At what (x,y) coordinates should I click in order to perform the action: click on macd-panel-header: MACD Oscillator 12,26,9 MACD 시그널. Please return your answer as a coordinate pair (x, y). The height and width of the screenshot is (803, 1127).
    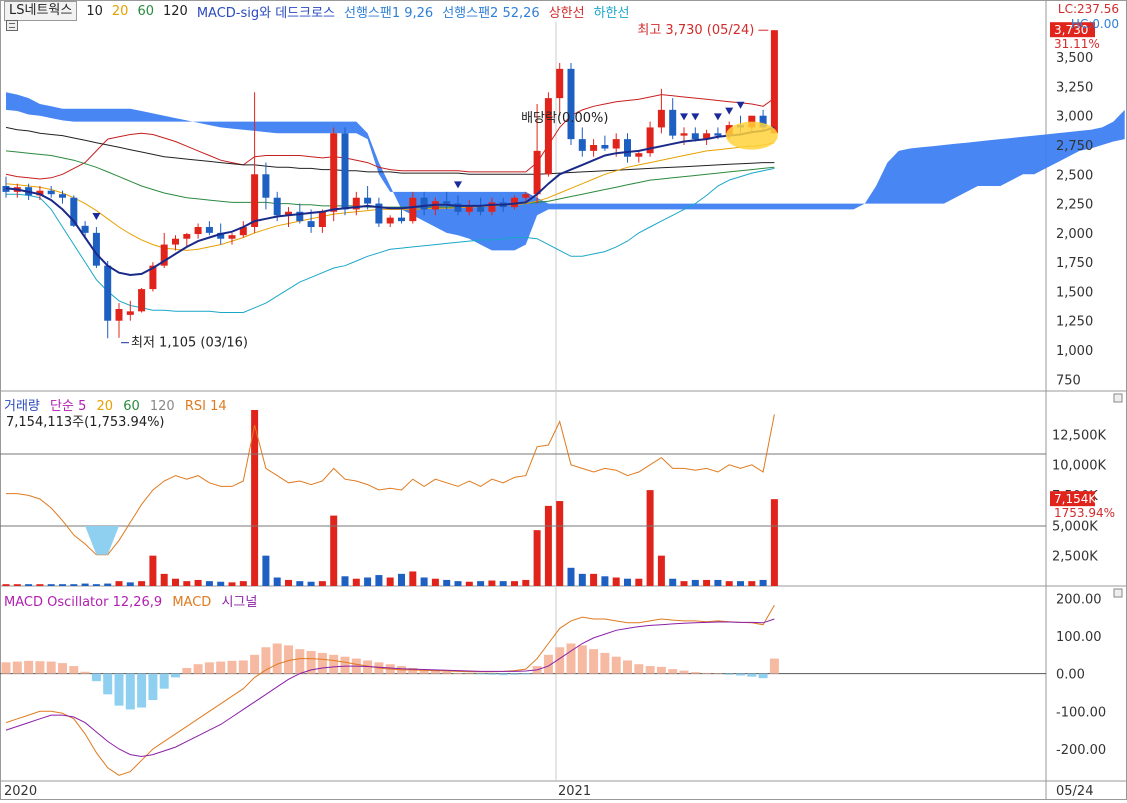
    Looking at the image, I should click on (130, 600).